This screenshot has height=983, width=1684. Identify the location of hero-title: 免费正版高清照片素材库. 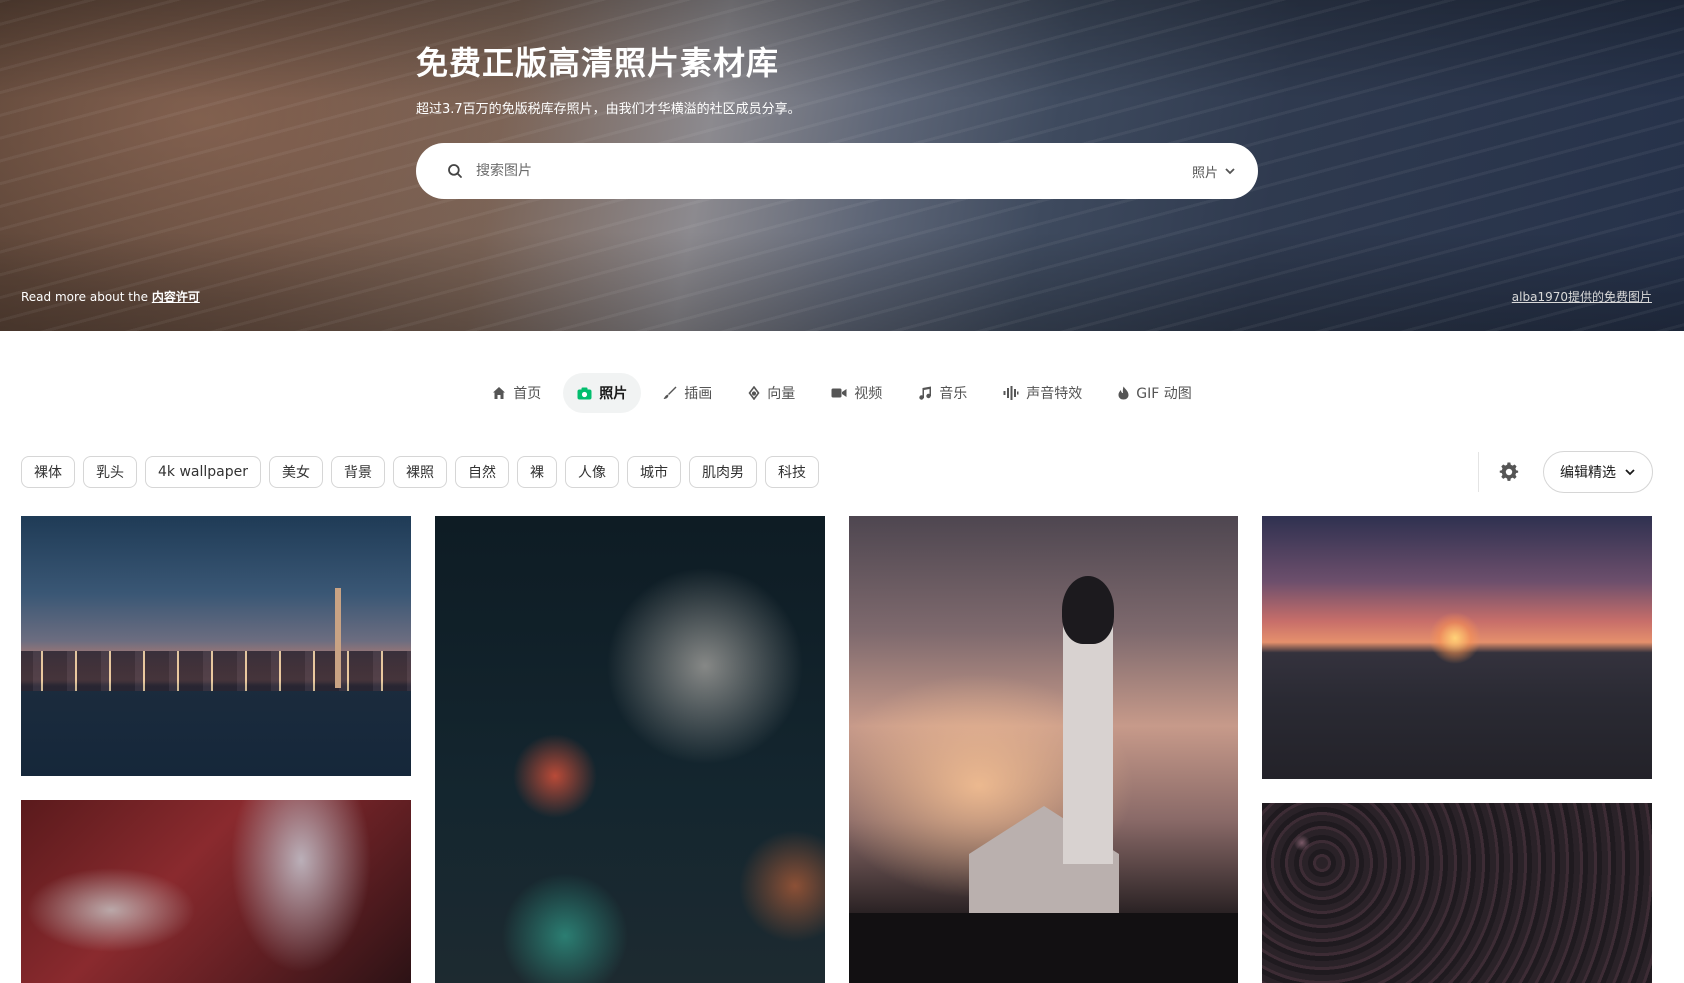
(598, 63).